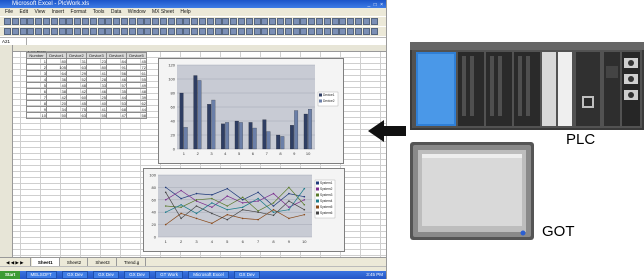 The image size is (644, 279). What do you see at coordinates (76, 115) in the screenshot?
I see `table-cell: 63` at bounding box center [76, 115].